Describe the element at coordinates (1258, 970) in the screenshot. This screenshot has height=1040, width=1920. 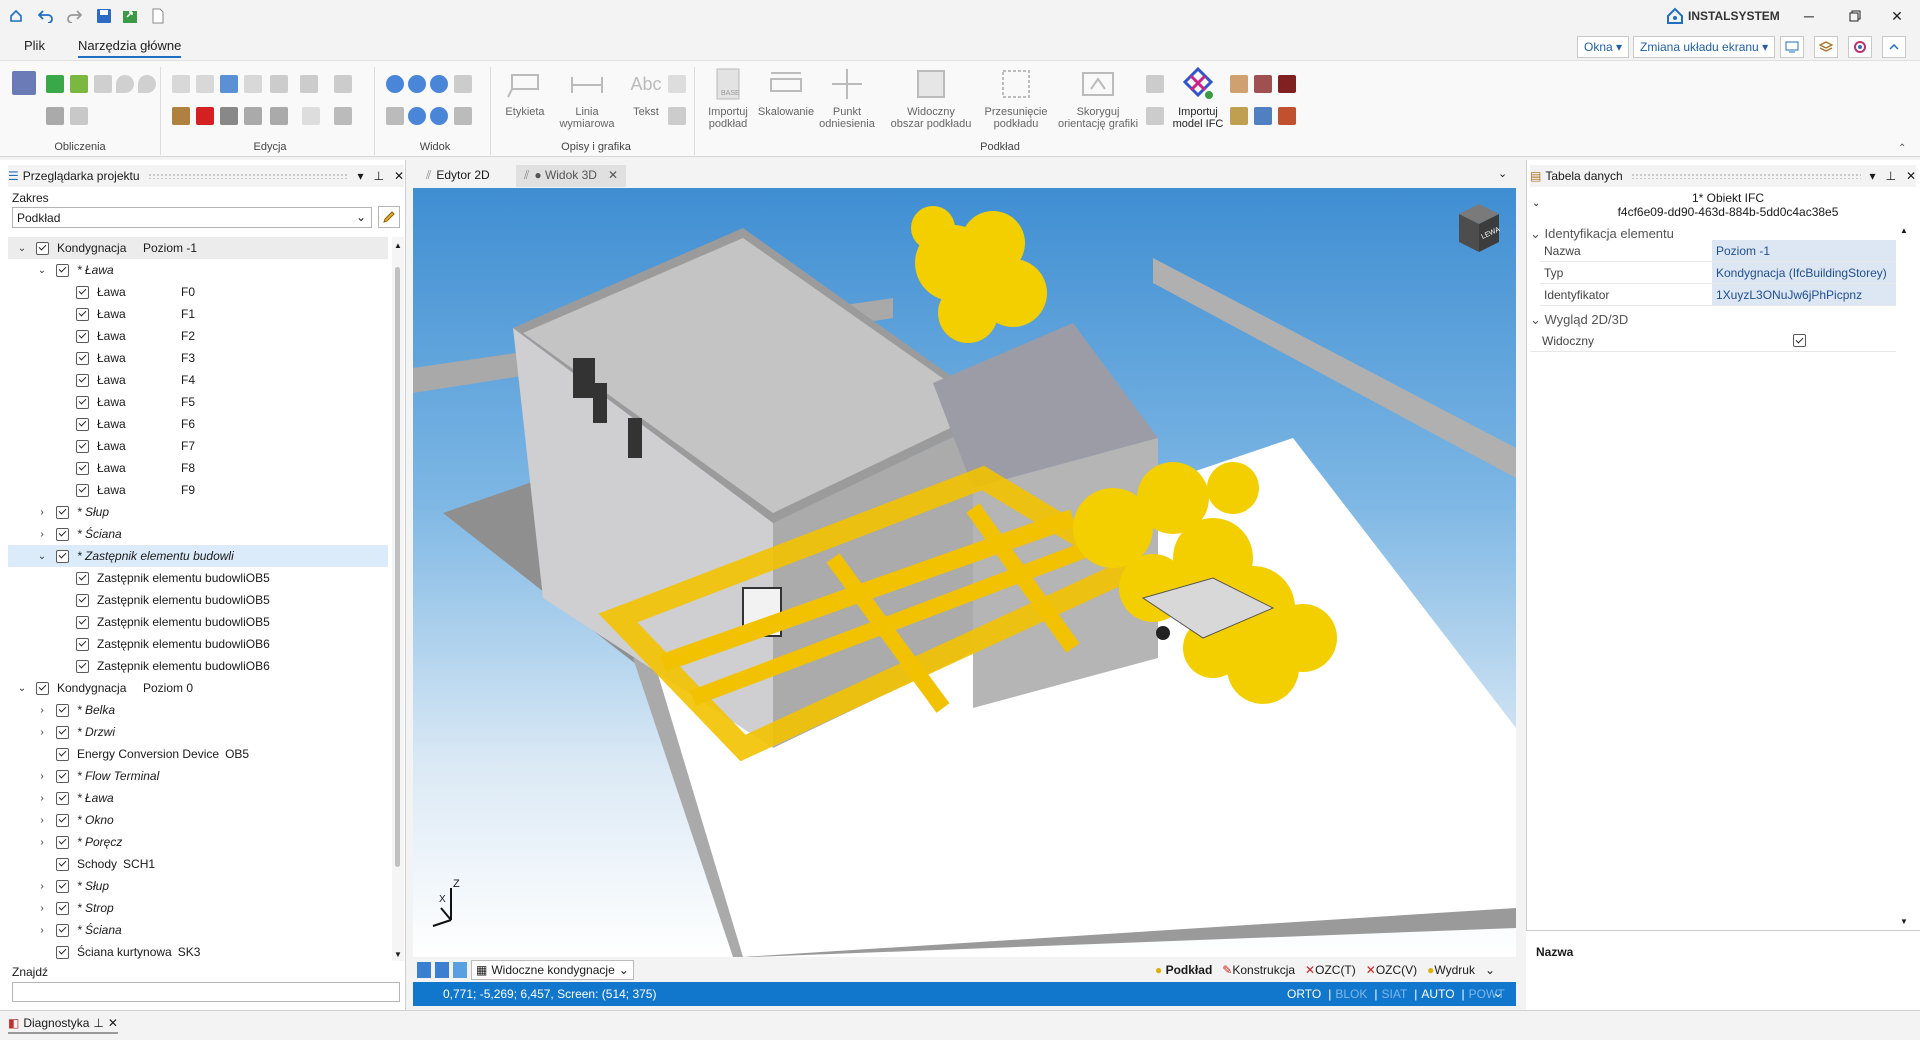
I see `layer-construction-button: ✎Konstrukcja` at that location.